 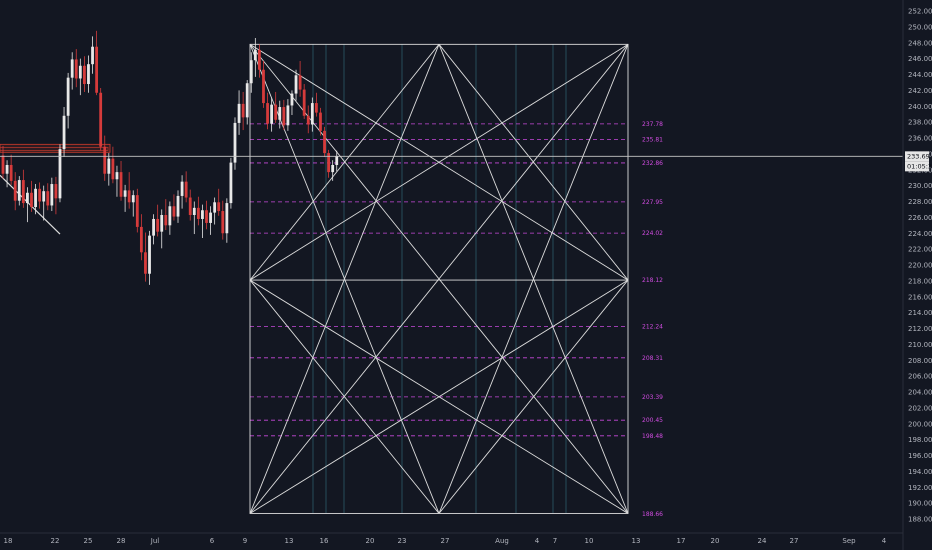 What do you see at coordinates (918, 157) in the screenshot?
I see `current-price-label: 233.69` at bounding box center [918, 157].